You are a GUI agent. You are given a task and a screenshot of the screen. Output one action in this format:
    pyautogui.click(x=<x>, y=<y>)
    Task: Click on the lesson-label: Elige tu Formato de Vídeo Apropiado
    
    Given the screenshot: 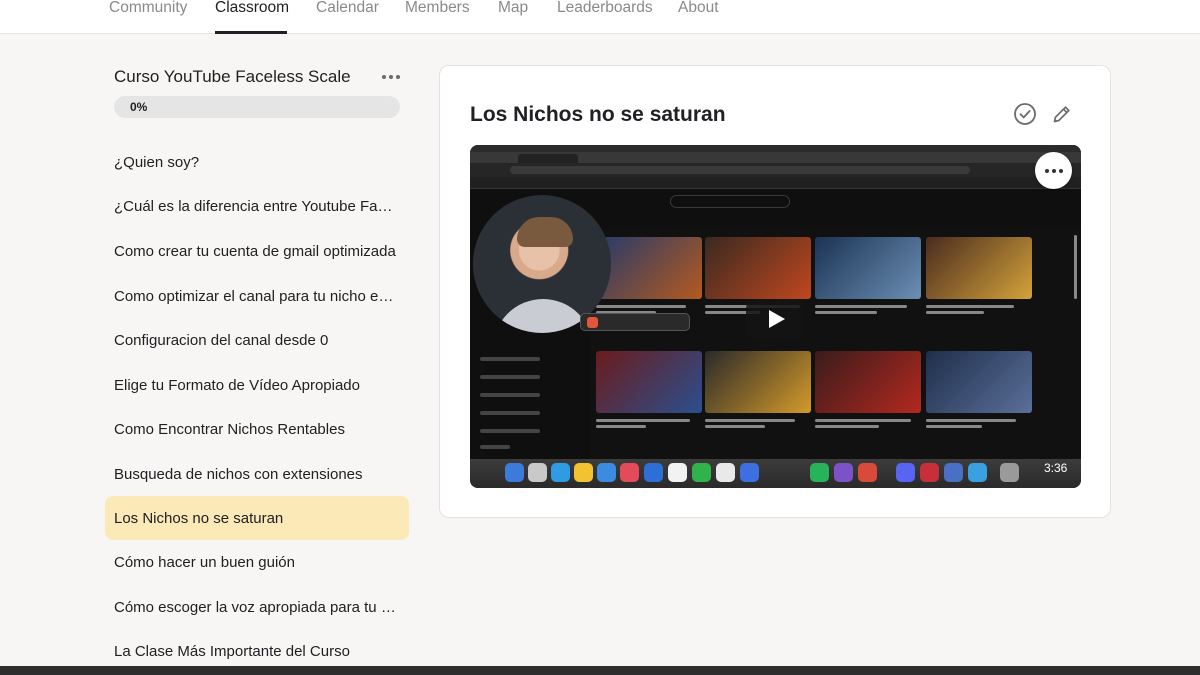 What is the action you would take?
    pyautogui.click(x=237, y=385)
    